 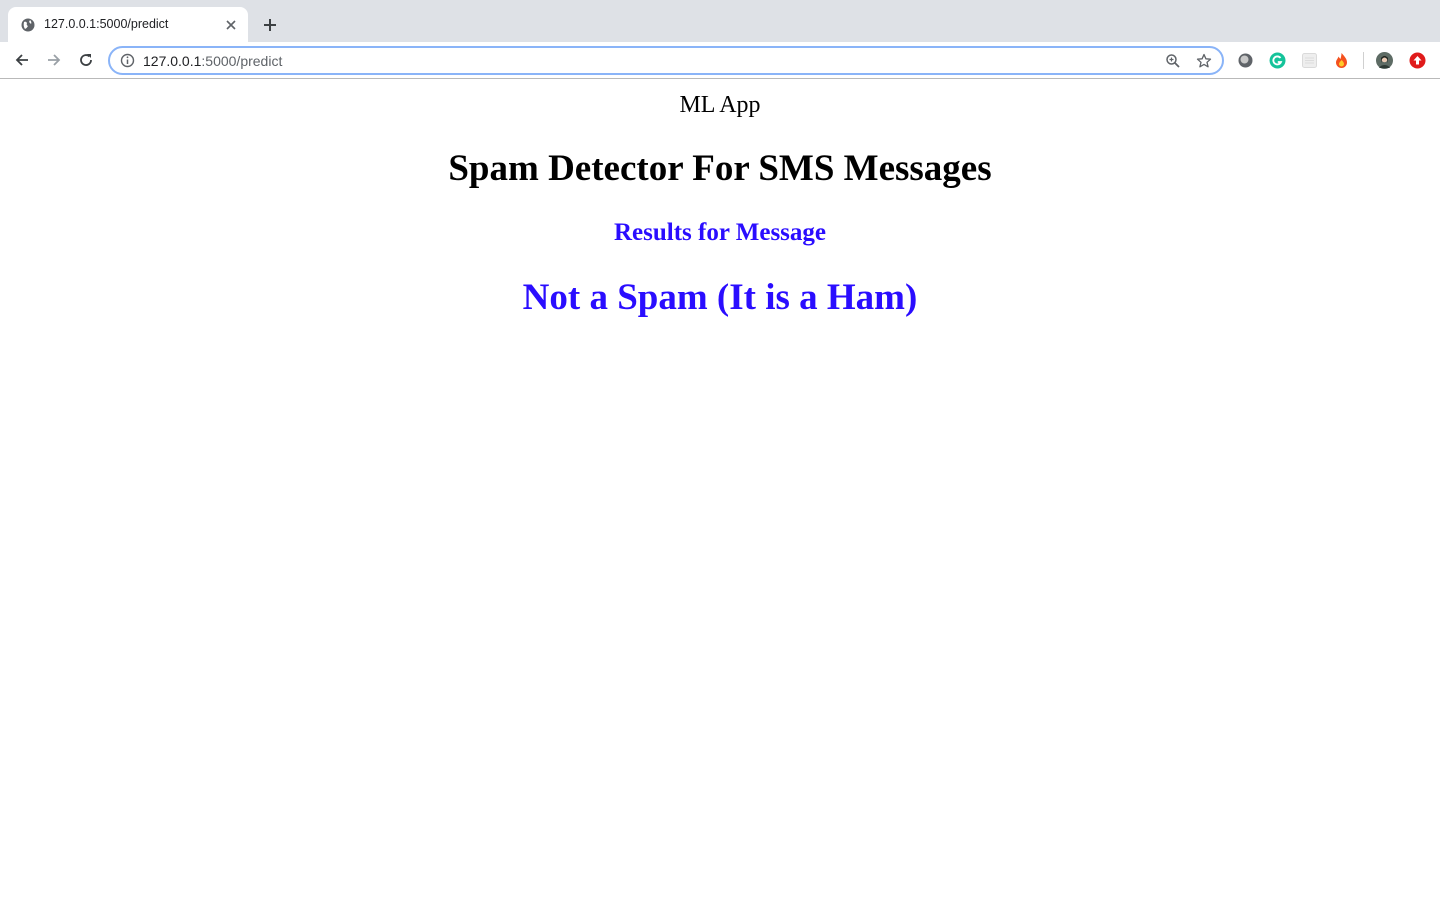 What do you see at coordinates (666, 60) in the screenshot?
I see `address-bar: 127.0.0.1:5000/predict` at bounding box center [666, 60].